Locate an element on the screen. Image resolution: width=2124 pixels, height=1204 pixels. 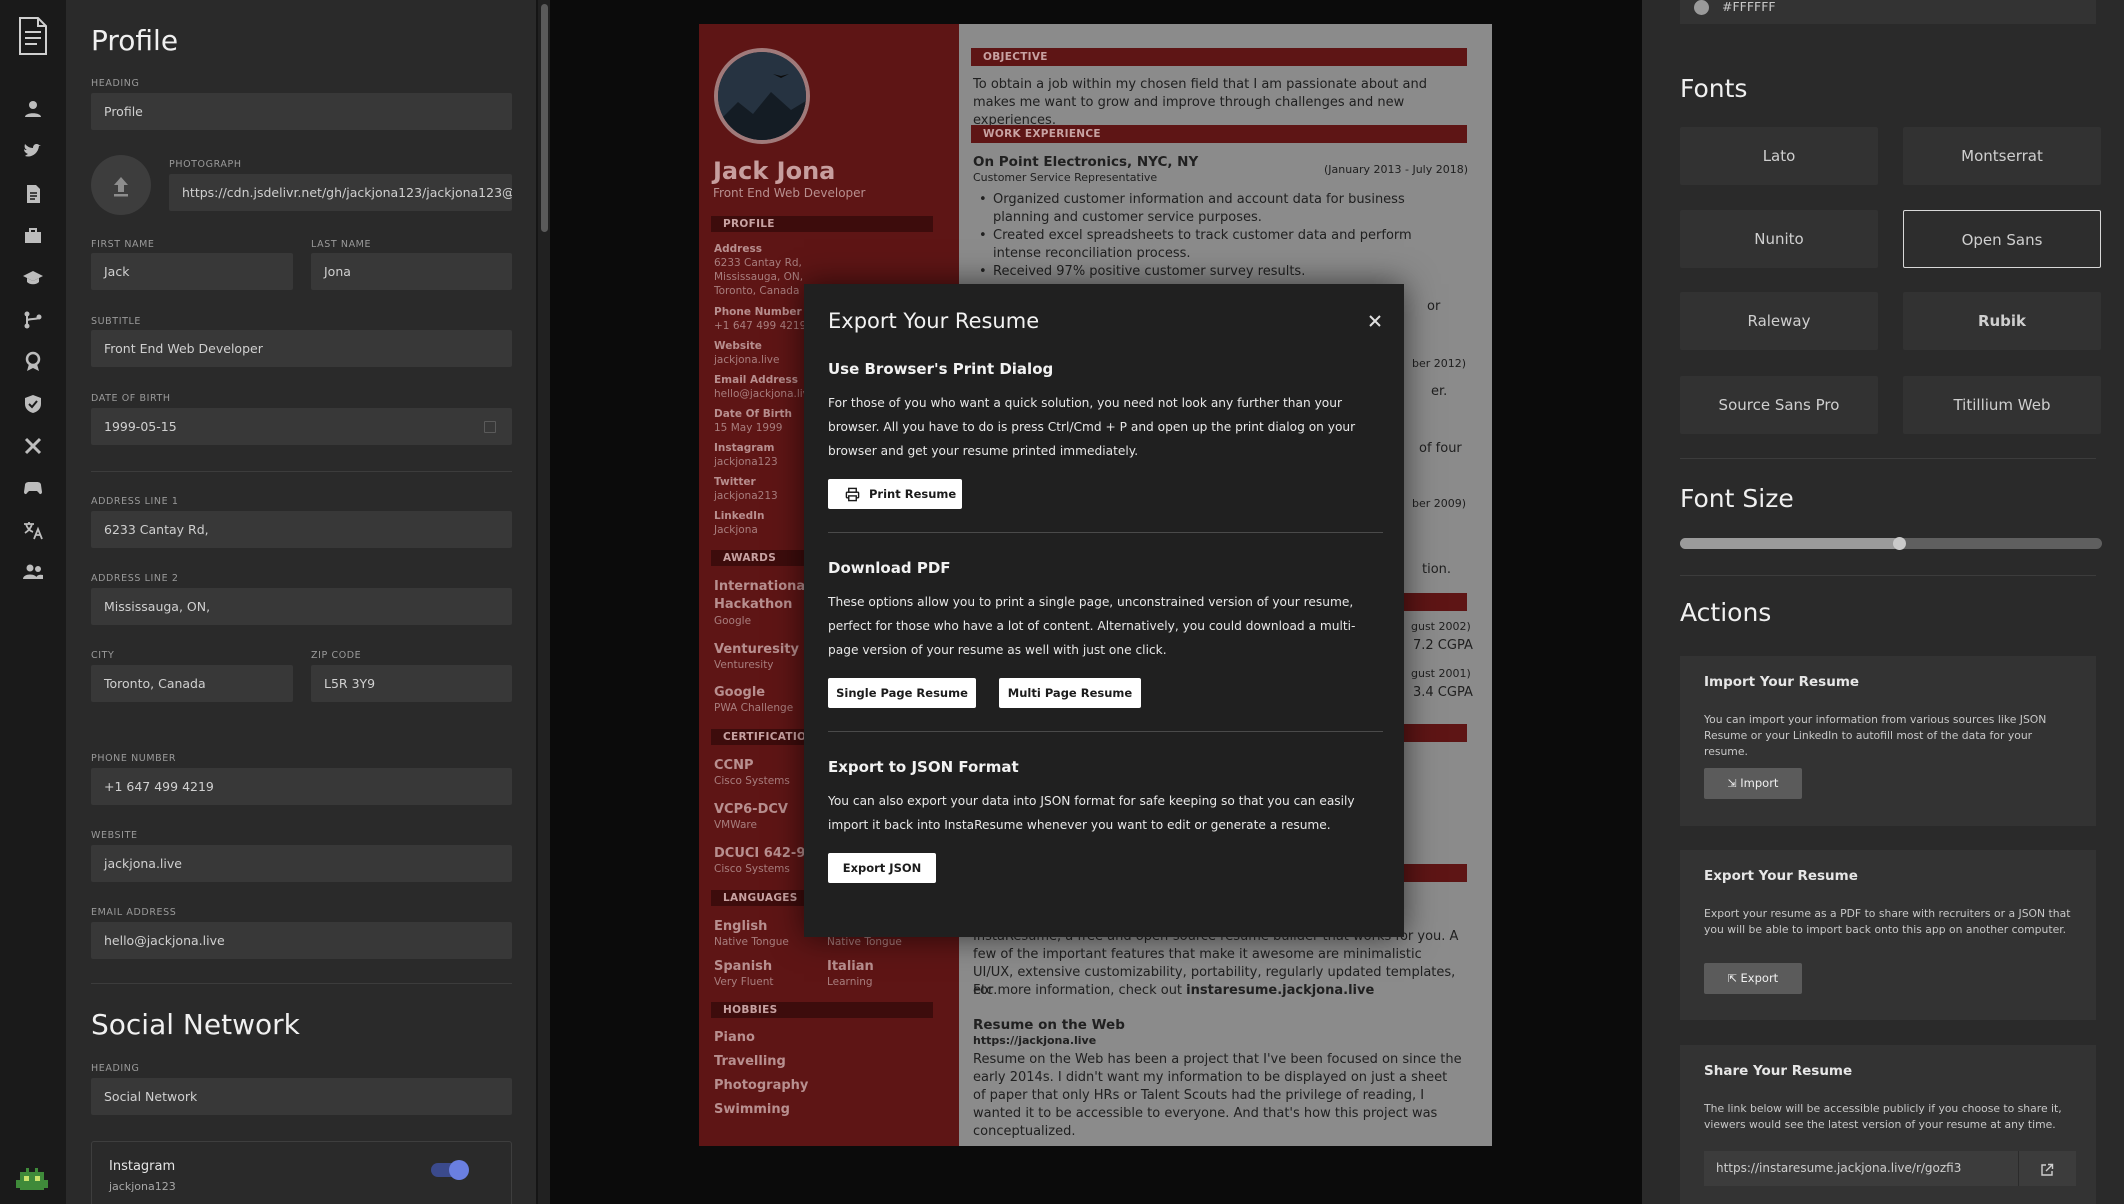
resume-address-line3: Toronto, Canada is located at coordinates (757, 291).